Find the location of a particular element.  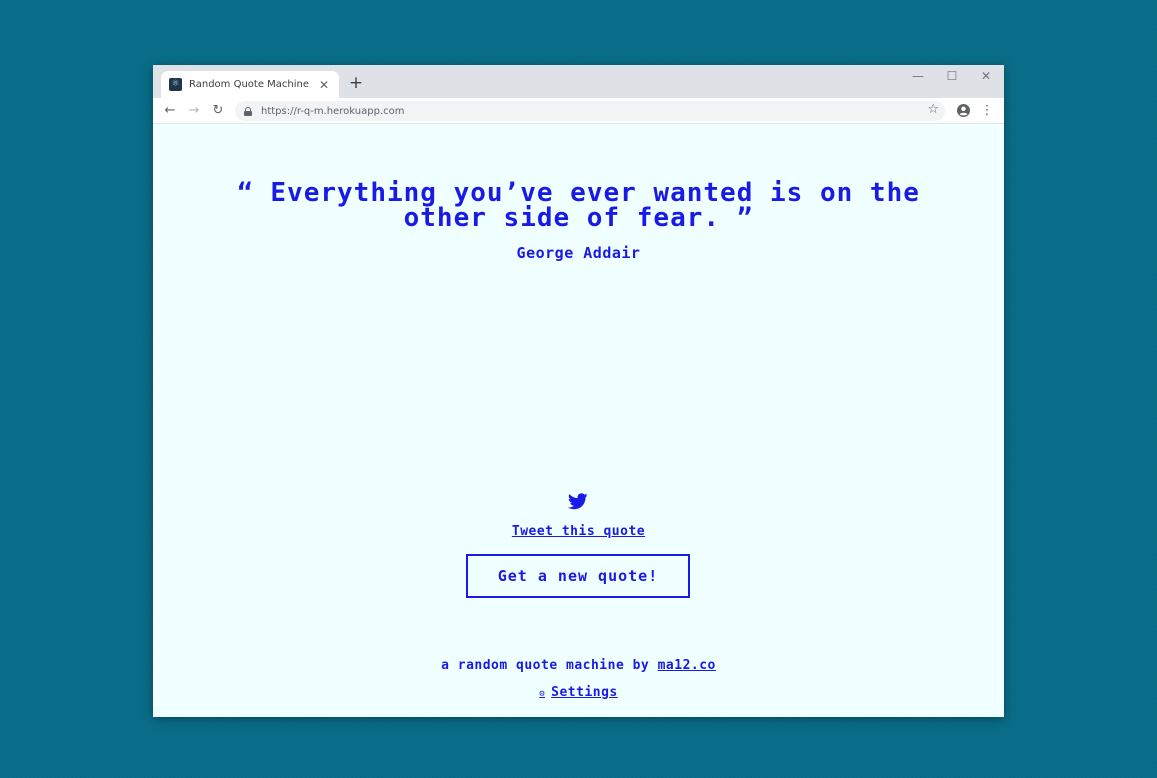

gear-icon: ⚙ is located at coordinates (542, 694).